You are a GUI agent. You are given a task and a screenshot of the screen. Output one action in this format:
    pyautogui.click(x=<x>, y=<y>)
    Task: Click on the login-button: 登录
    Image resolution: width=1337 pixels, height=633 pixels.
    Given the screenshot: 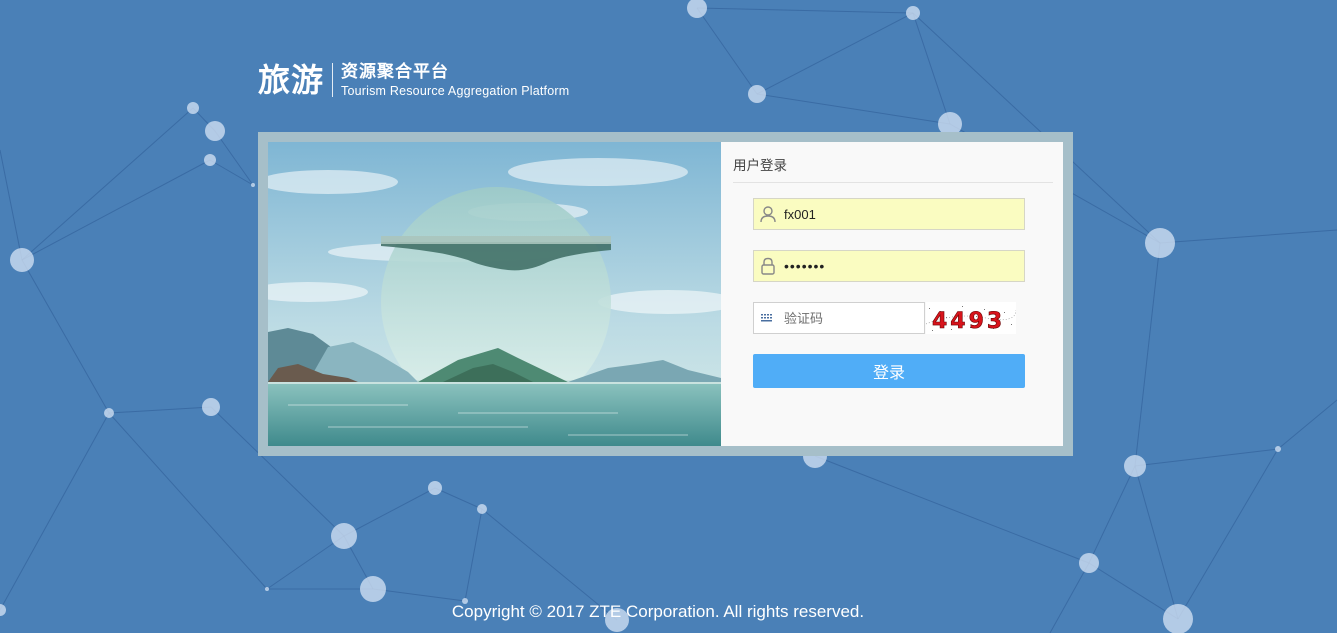 What is the action you would take?
    pyautogui.click(x=889, y=371)
    